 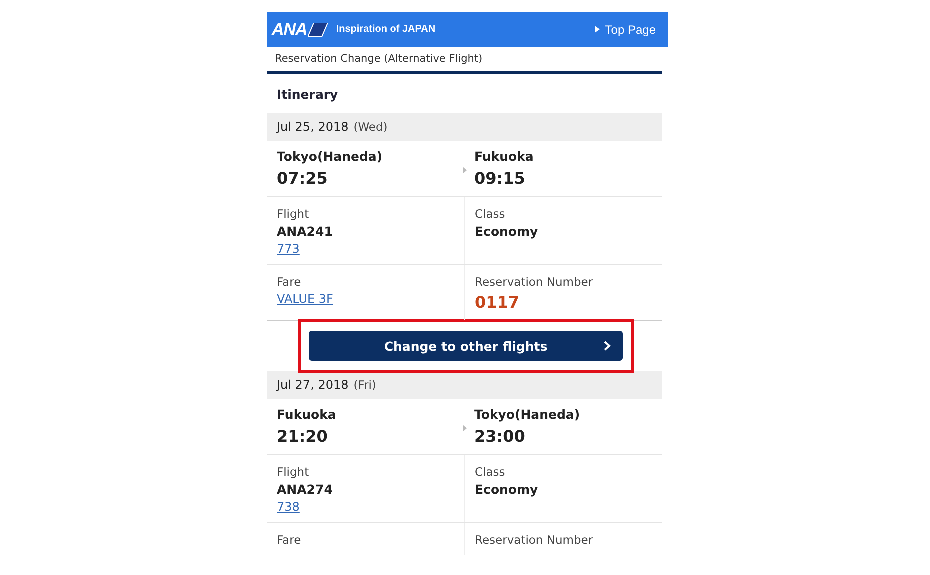 I want to click on aircraft-link: 738, so click(x=365, y=507).